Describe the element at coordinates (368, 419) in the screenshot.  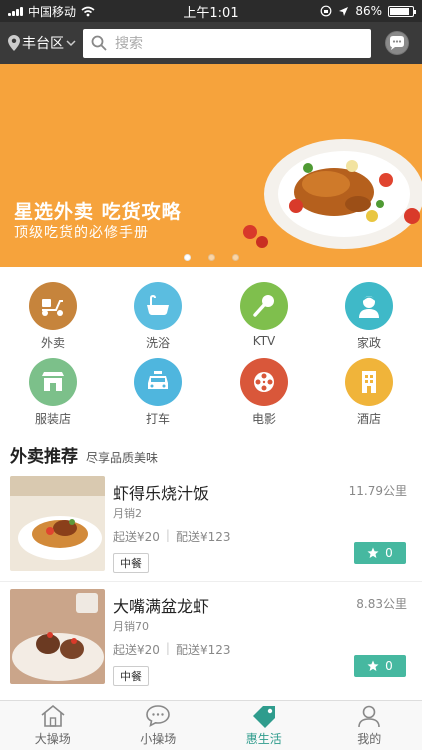
I see `category-label: 酒店` at that location.